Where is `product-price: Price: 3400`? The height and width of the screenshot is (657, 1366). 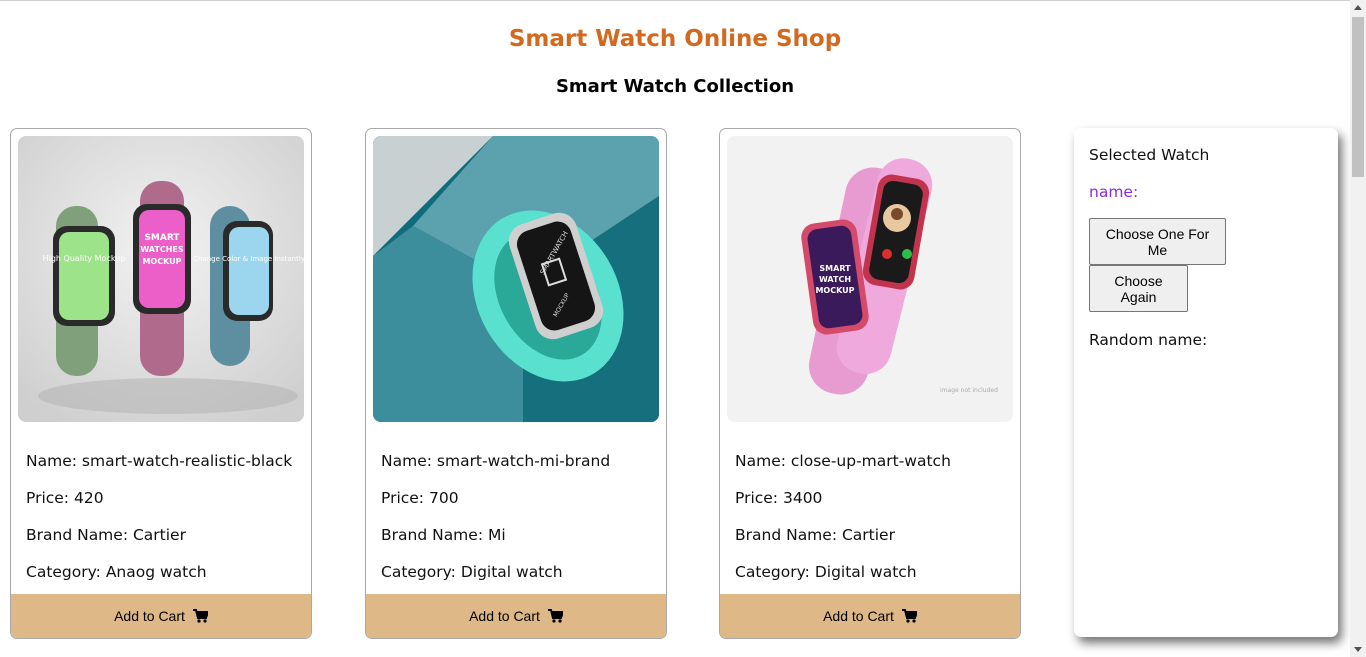 product-price: Price: 3400 is located at coordinates (779, 498).